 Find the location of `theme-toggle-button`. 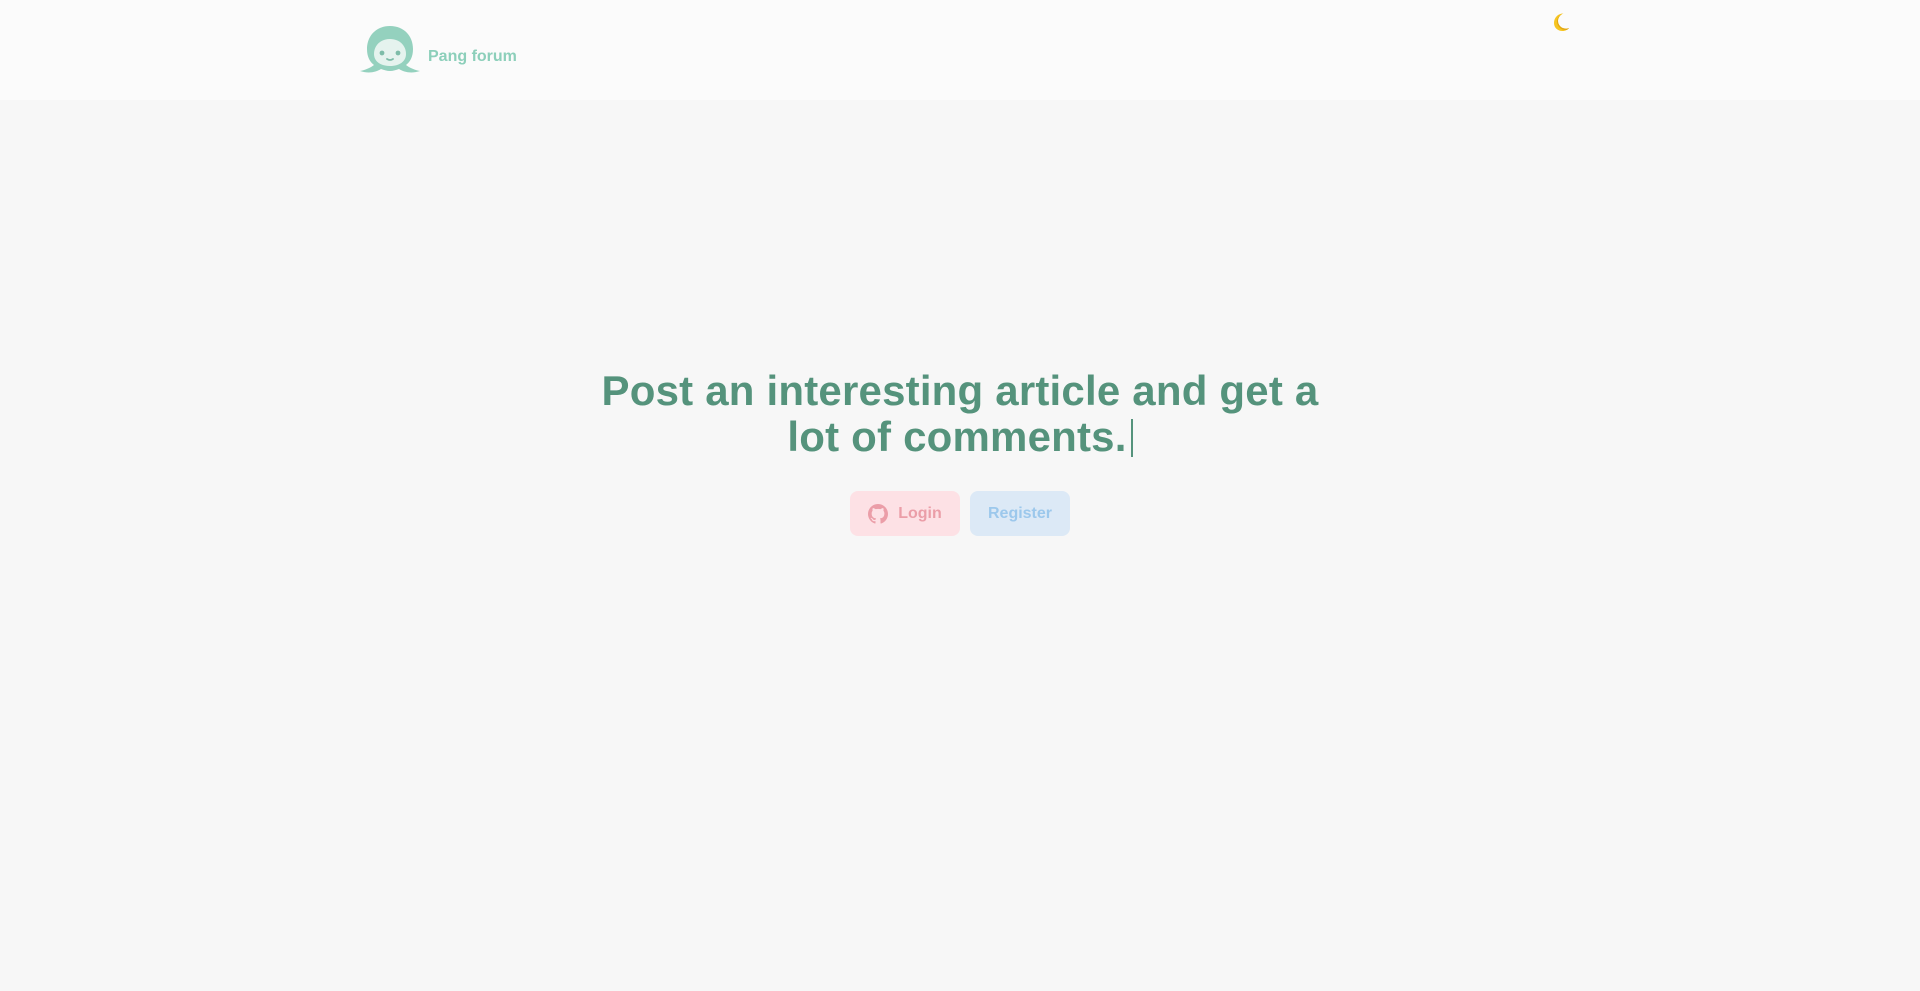

theme-toggle-button is located at coordinates (1560, 22).